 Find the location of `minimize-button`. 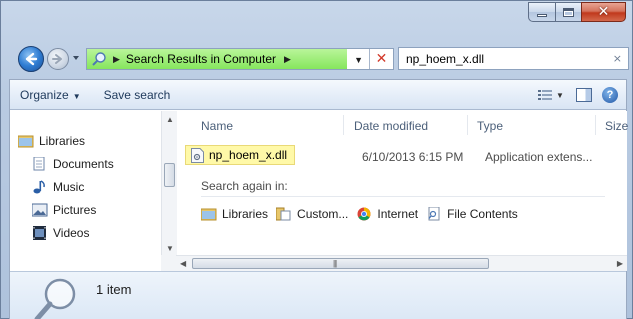

minimize-button is located at coordinates (541, 12).